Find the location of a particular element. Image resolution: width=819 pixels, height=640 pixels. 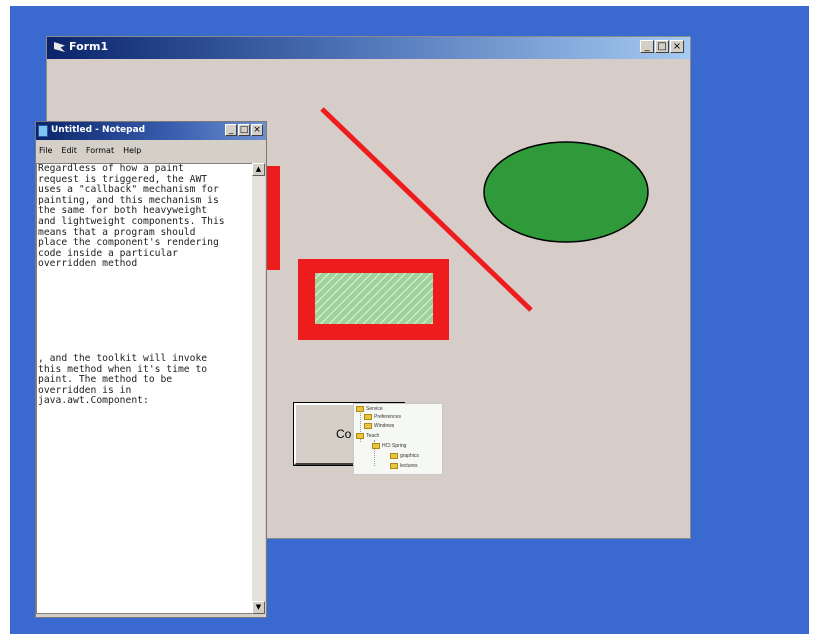

menu-bar: File Edit Format Help is located at coordinates (151, 150).